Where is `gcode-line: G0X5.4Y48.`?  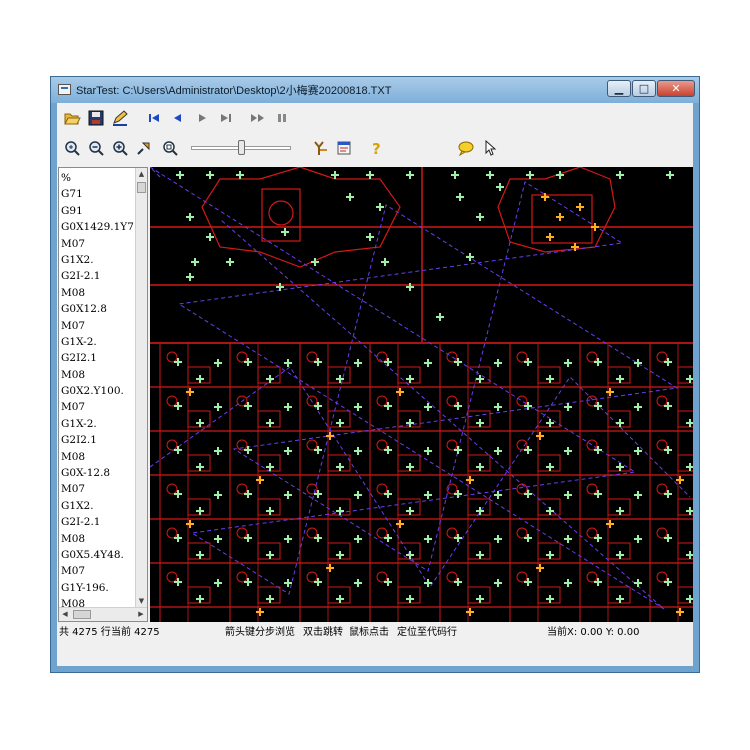 gcode-line: G0X5.4Y48. is located at coordinates (98, 555).